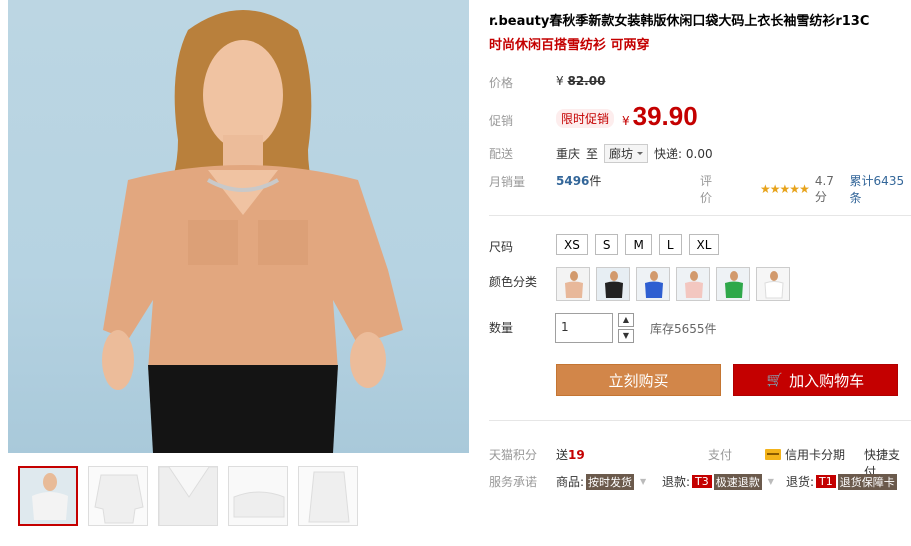  What do you see at coordinates (720, 455) in the screenshot?
I see `payment-label: 支付` at bounding box center [720, 455].